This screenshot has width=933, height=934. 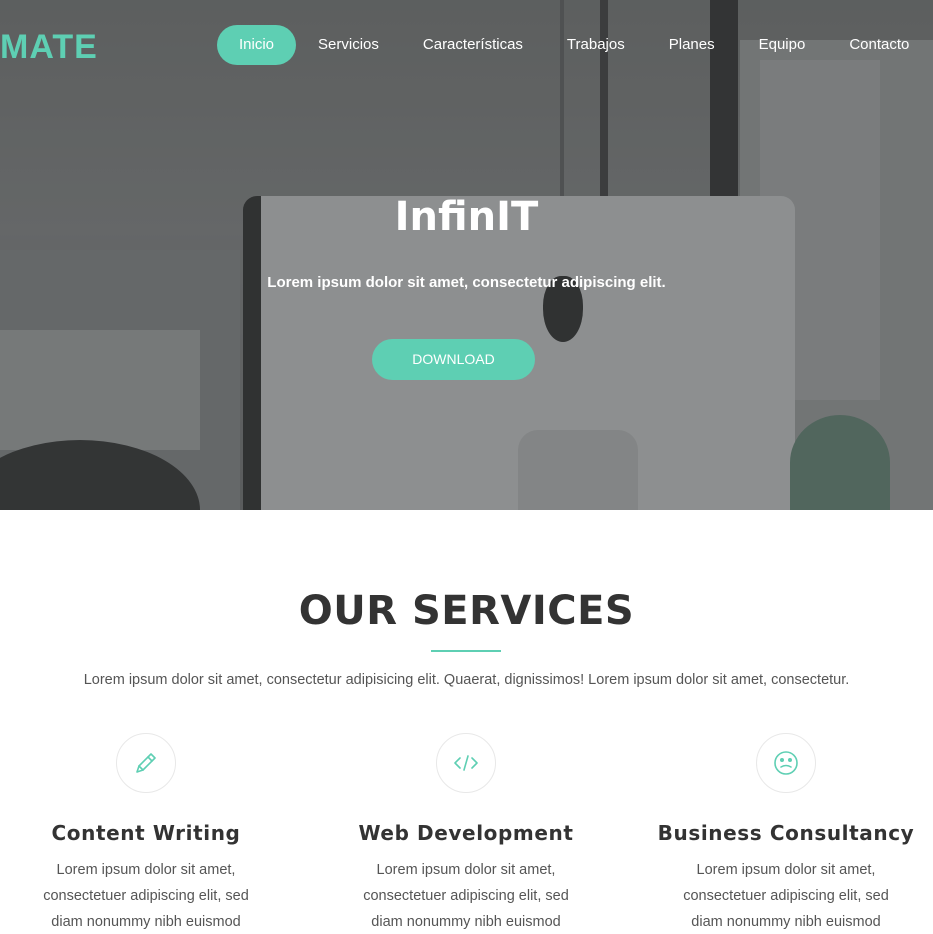 I want to click on nav-item-inicio: Inicio, so click(x=257, y=45).